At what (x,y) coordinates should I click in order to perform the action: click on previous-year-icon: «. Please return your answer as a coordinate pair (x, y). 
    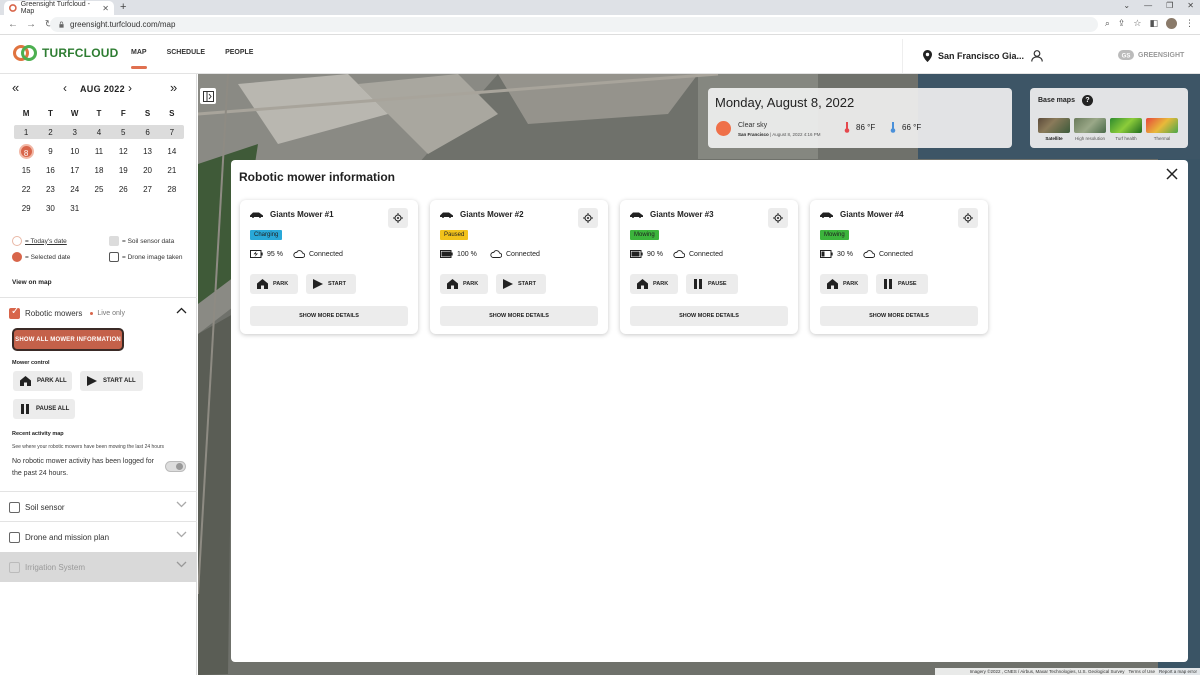
    Looking at the image, I should click on (15, 87).